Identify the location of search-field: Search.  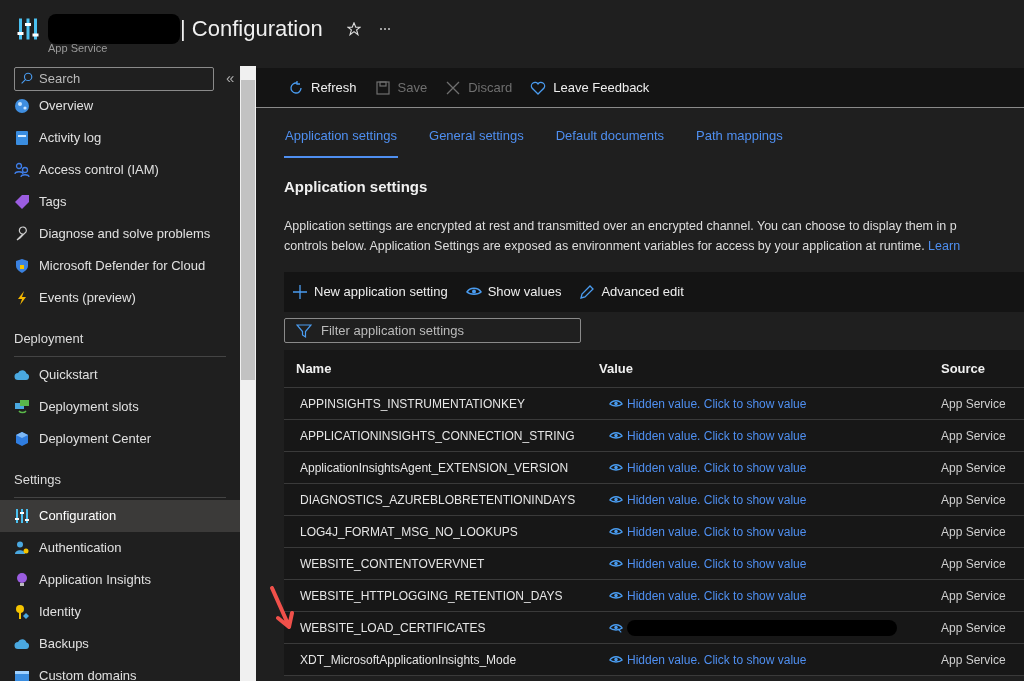
(114, 78).